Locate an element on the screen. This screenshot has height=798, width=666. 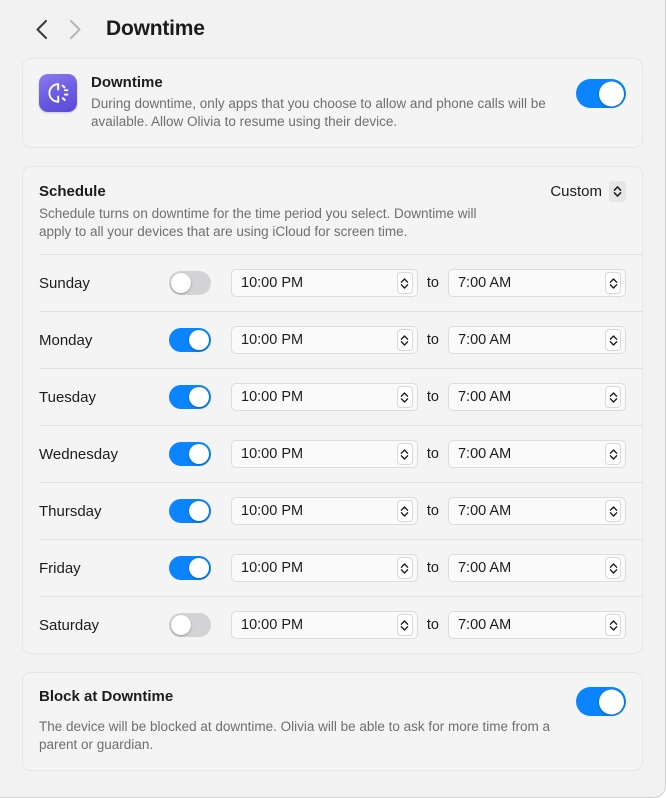
navigation-bar: Downtime is located at coordinates (332, 29).